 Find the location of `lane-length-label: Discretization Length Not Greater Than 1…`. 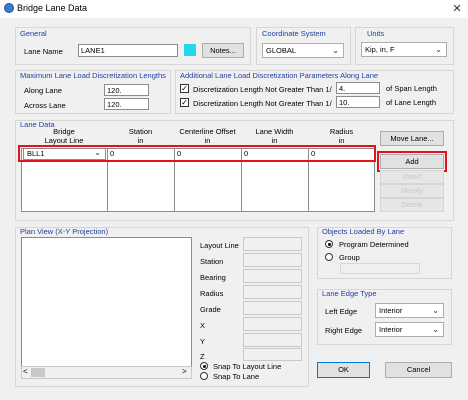

lane-length-label: Discretization Length Not Greater Than 1… is located at coordinates (262, 103).